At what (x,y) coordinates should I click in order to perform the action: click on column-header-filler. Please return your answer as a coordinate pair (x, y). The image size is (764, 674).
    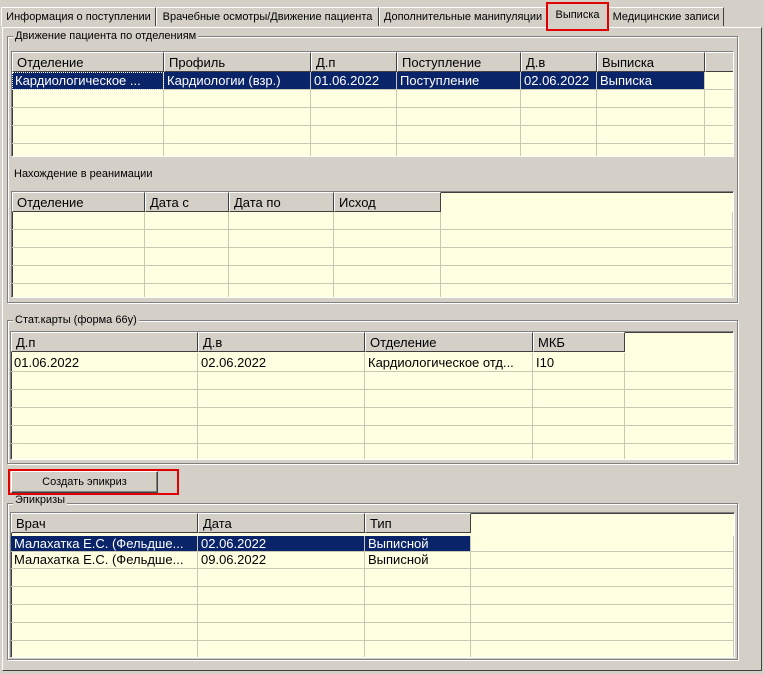
    Looking at the image, I should click on (719, 62).